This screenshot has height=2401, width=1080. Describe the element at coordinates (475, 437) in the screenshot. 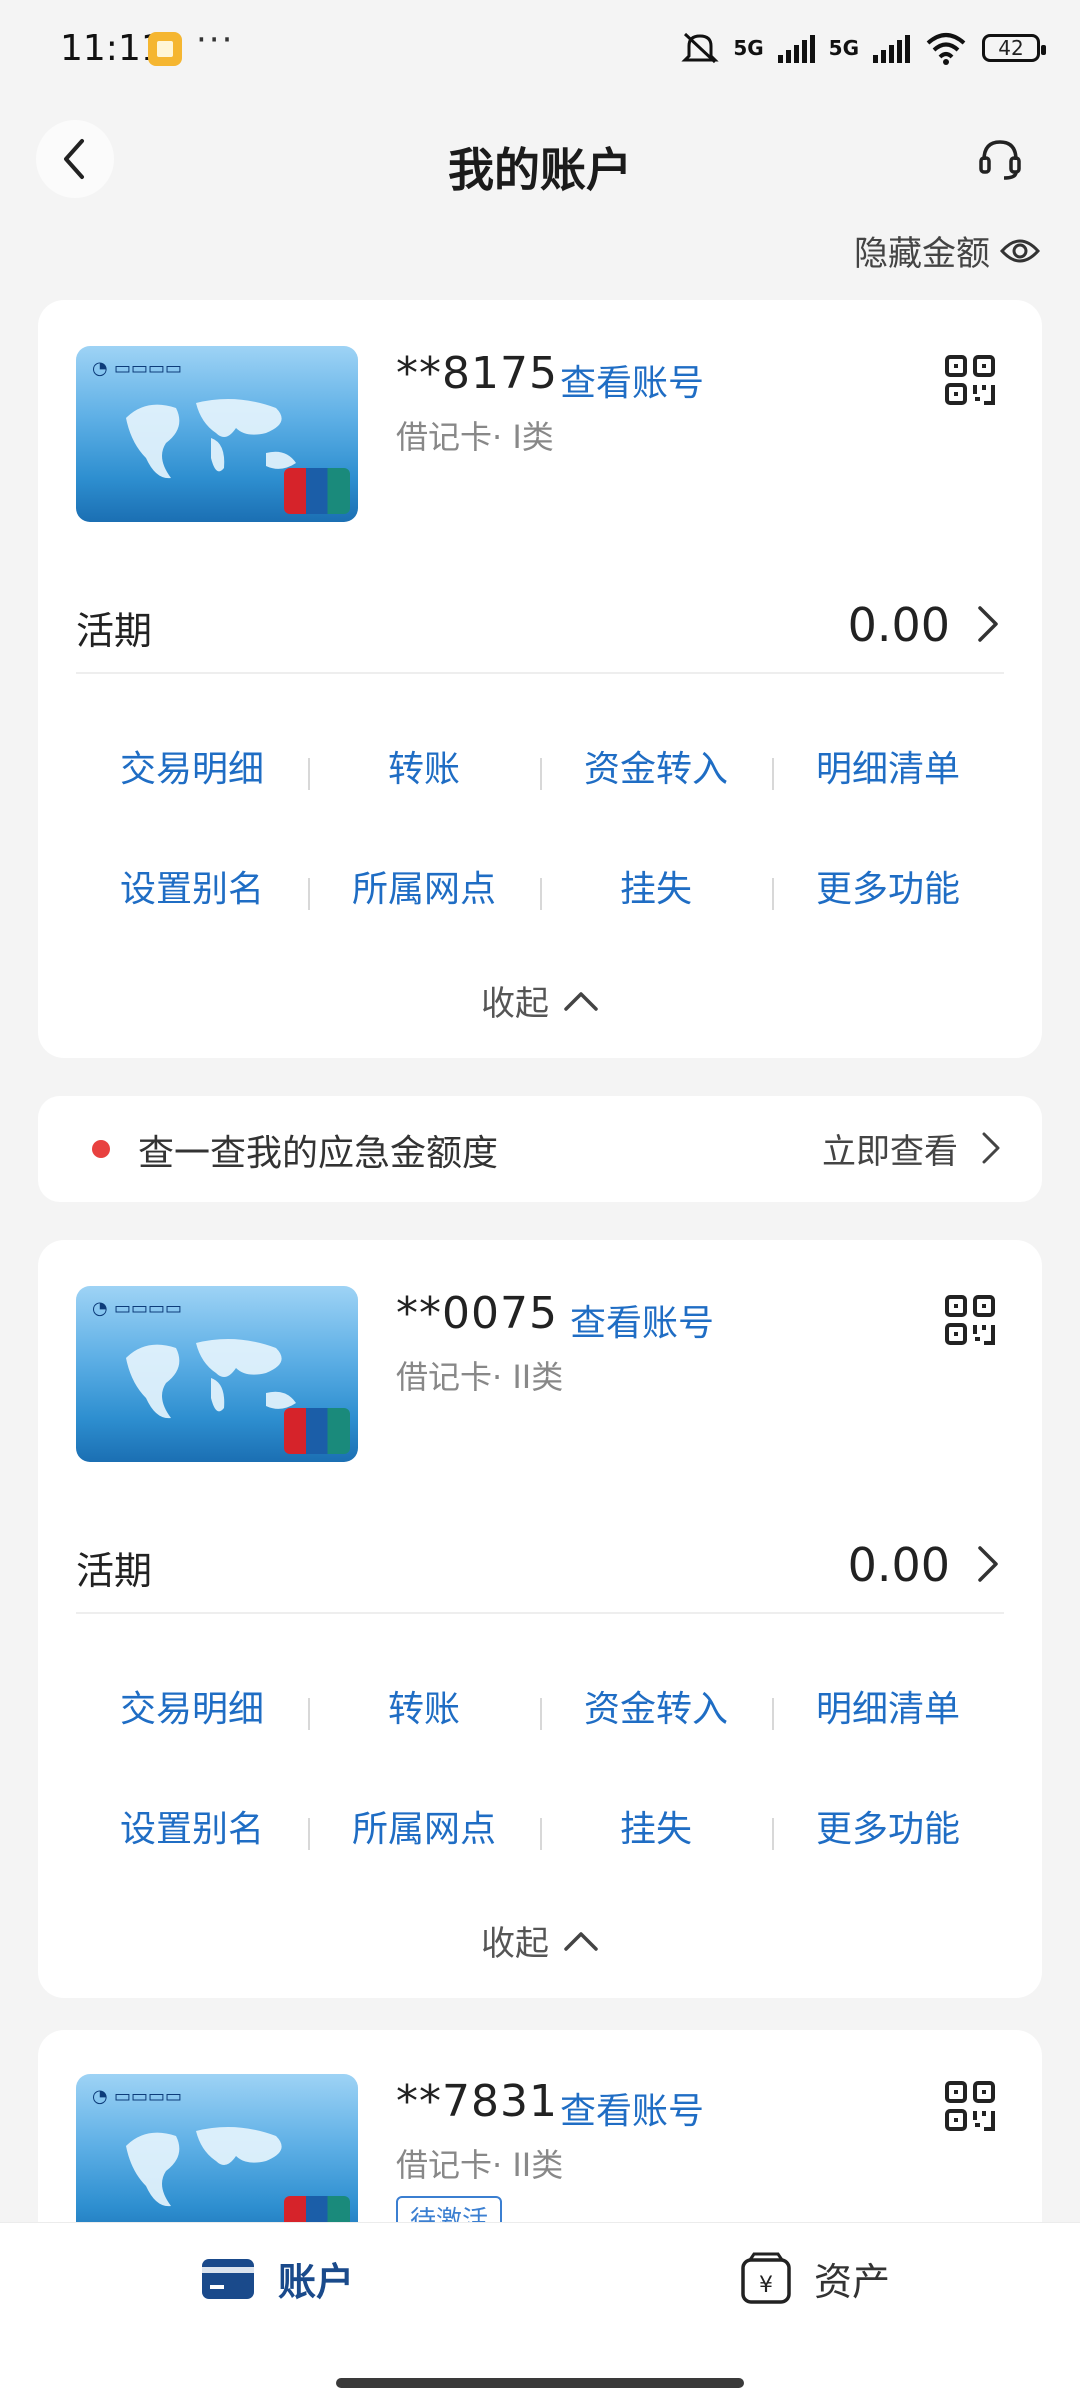

I see `card-type: 借记卡· I类` at that location.